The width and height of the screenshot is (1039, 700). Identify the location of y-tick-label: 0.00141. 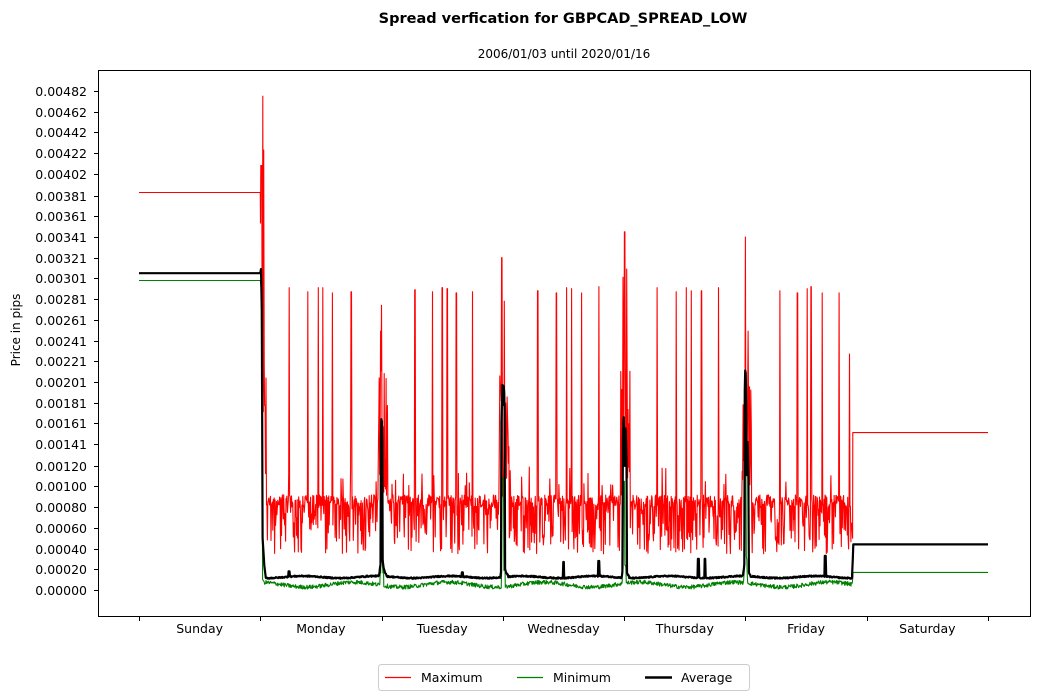
(61, 444).